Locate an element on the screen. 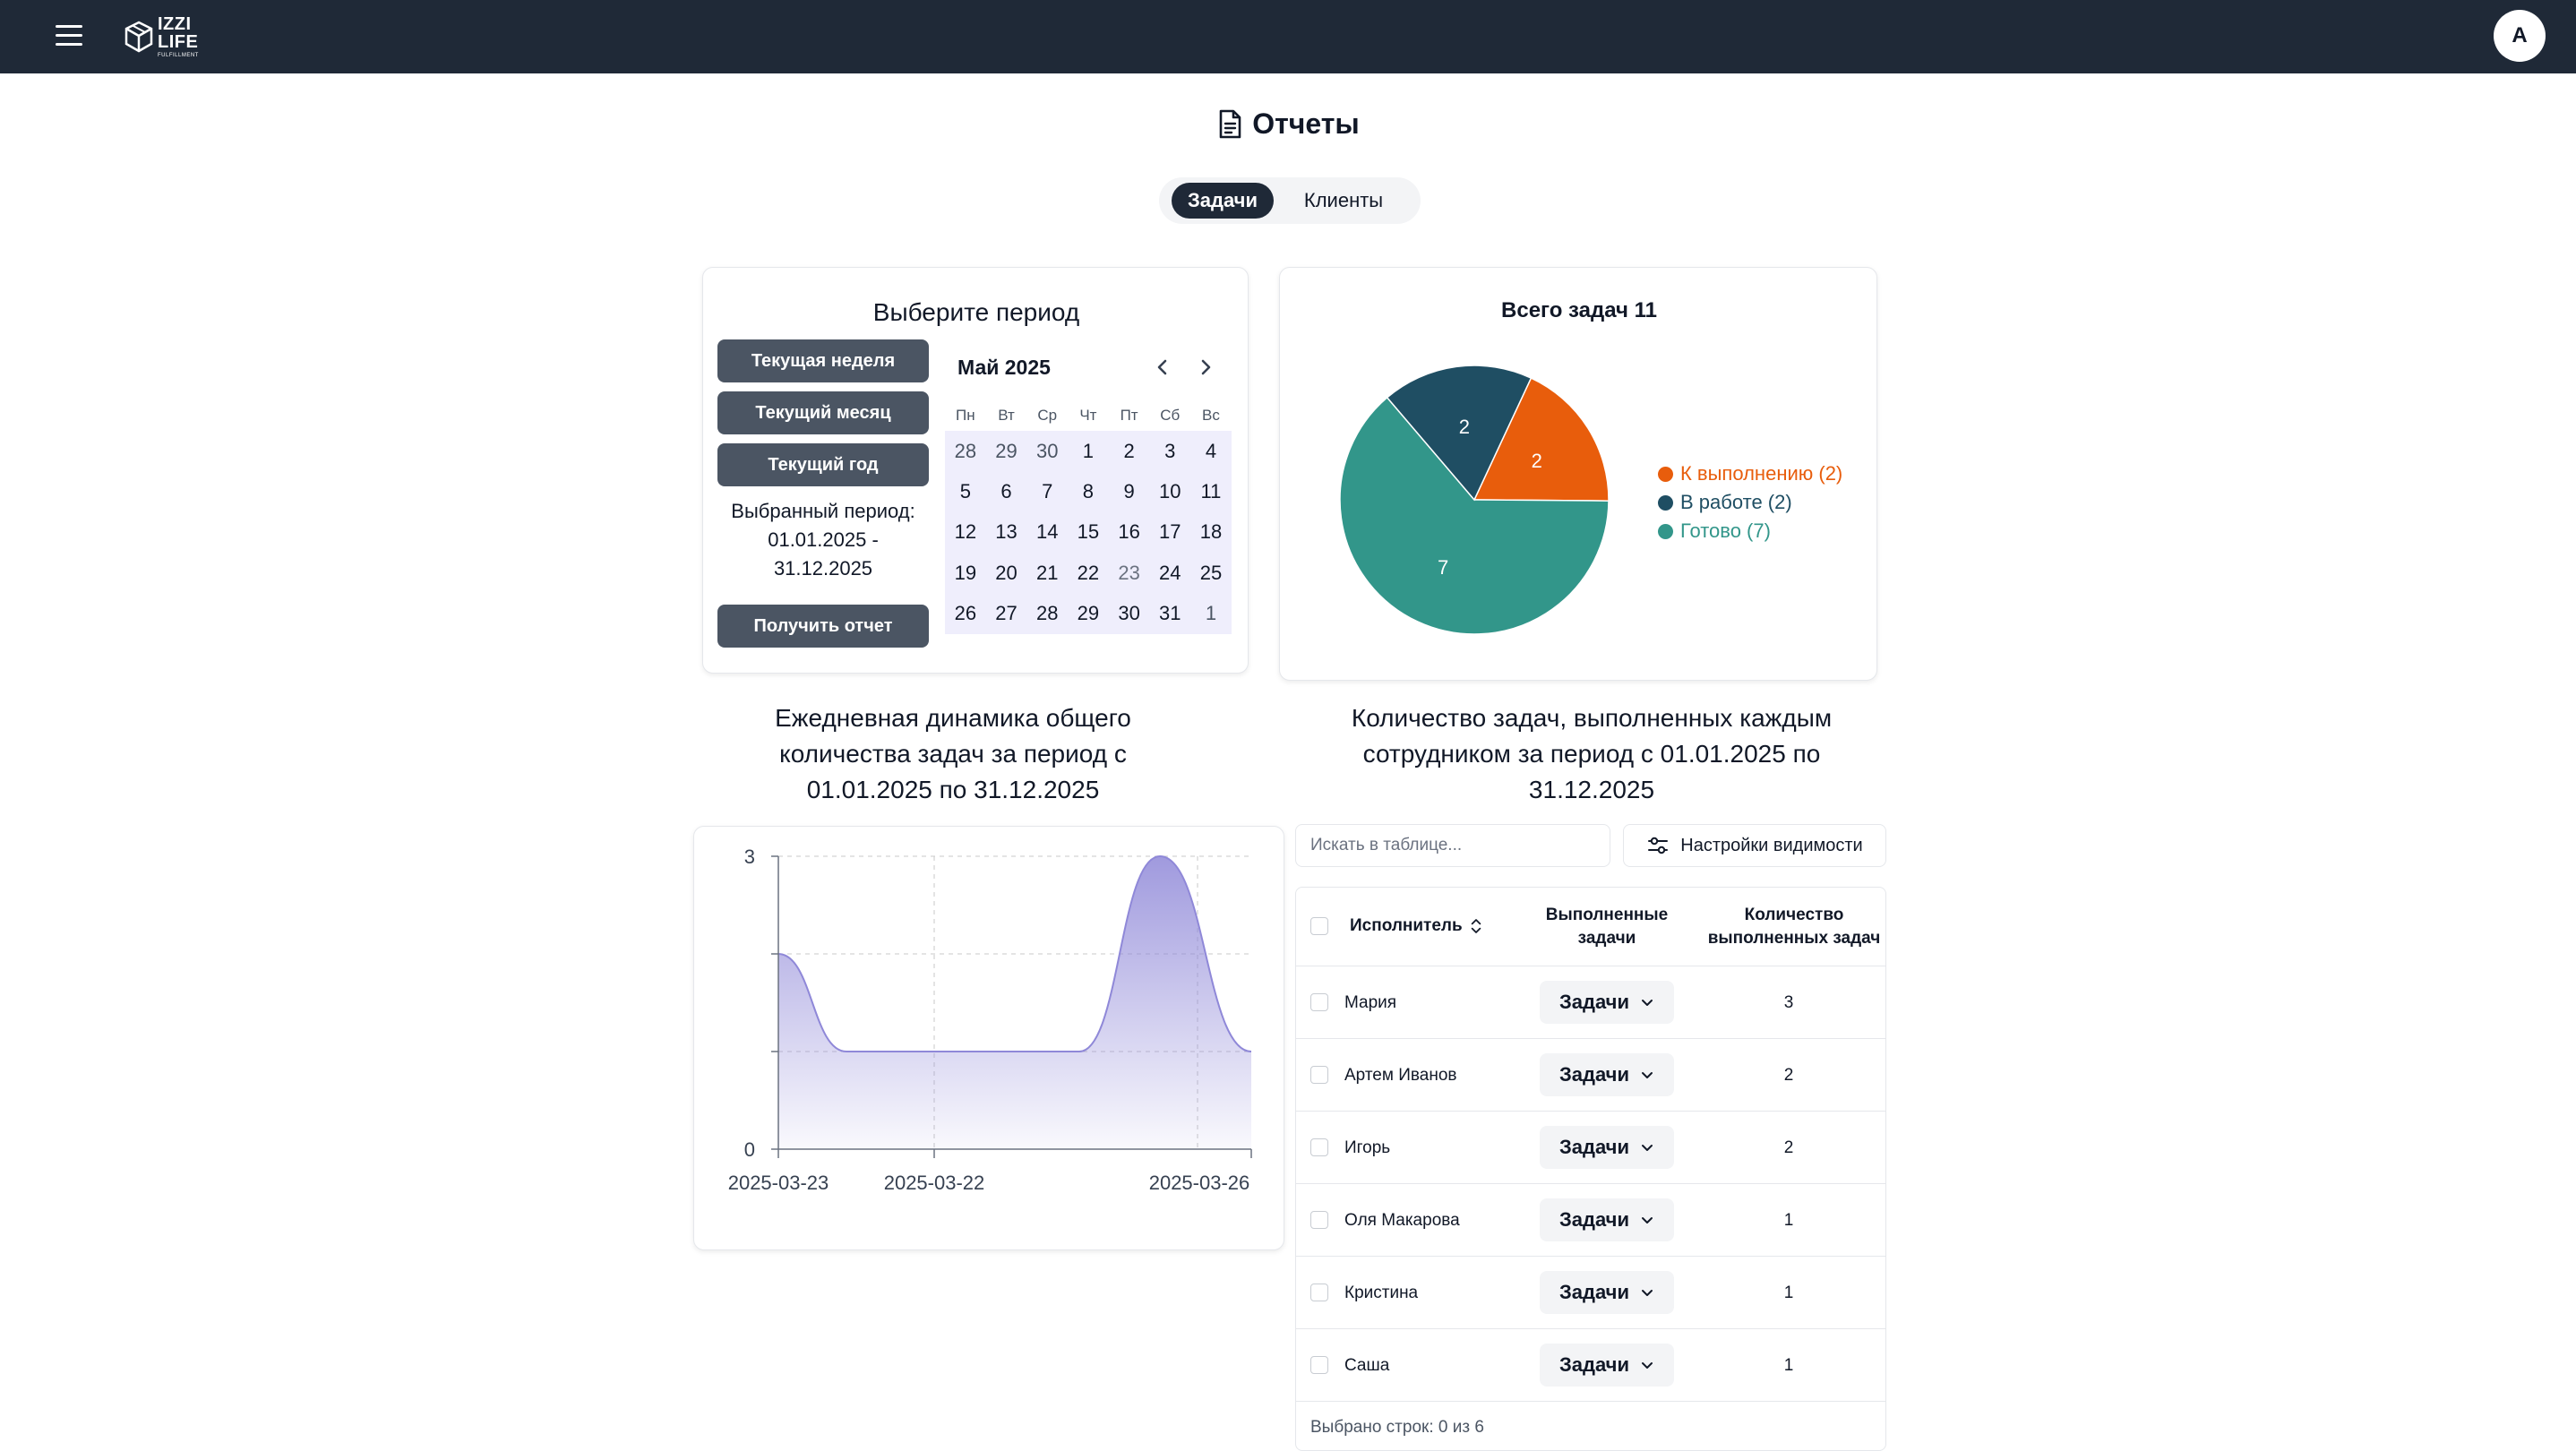  pie-legend: К выполнению (2) В работе (2) Готово (7) is located at coordinates (1750, 502).